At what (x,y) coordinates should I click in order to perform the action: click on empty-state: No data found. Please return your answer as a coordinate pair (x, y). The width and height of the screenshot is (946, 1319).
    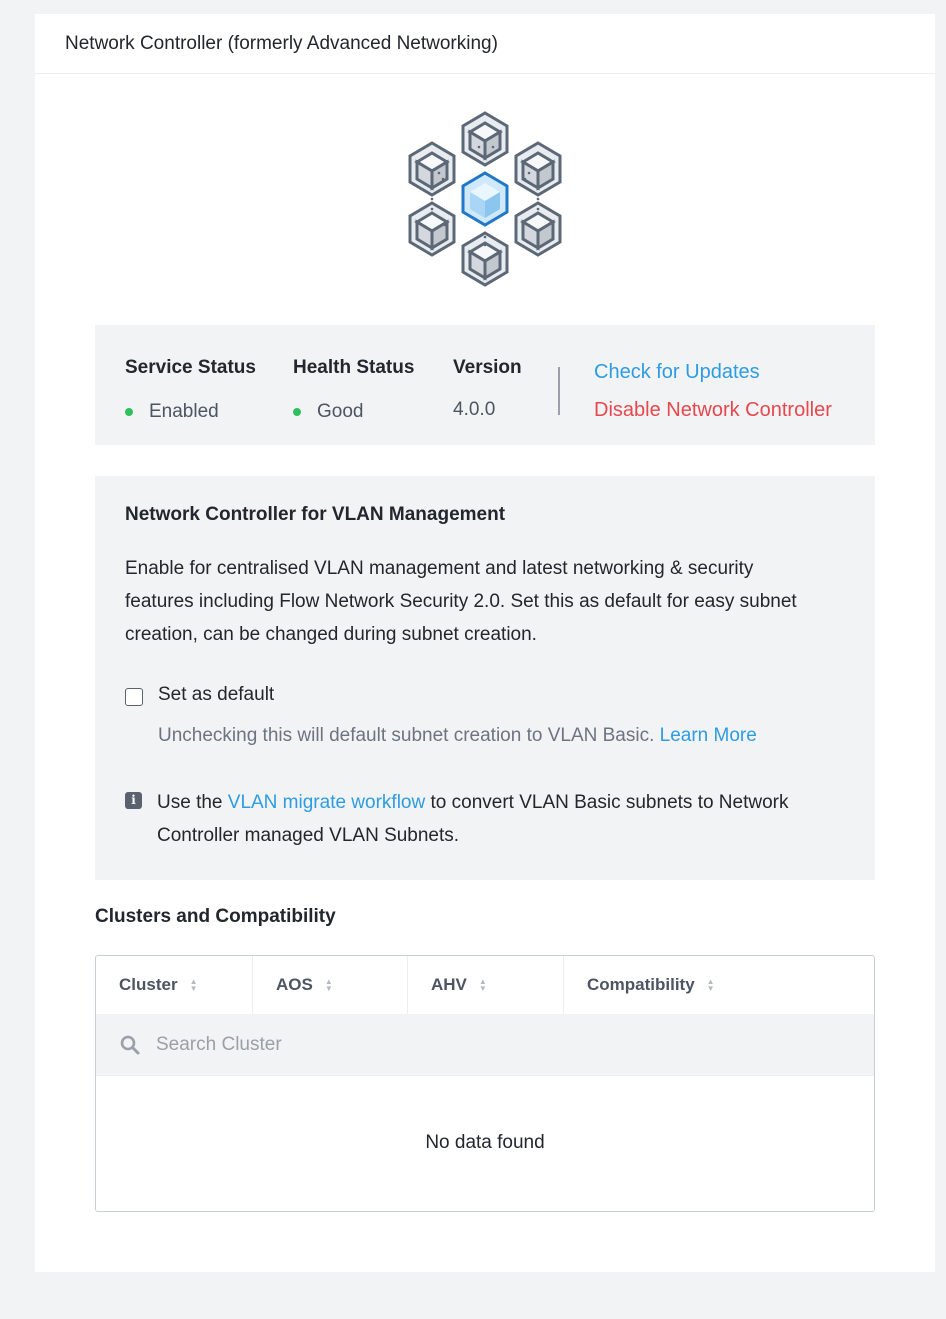
    Looking at the image, I should click on (485, 1142).